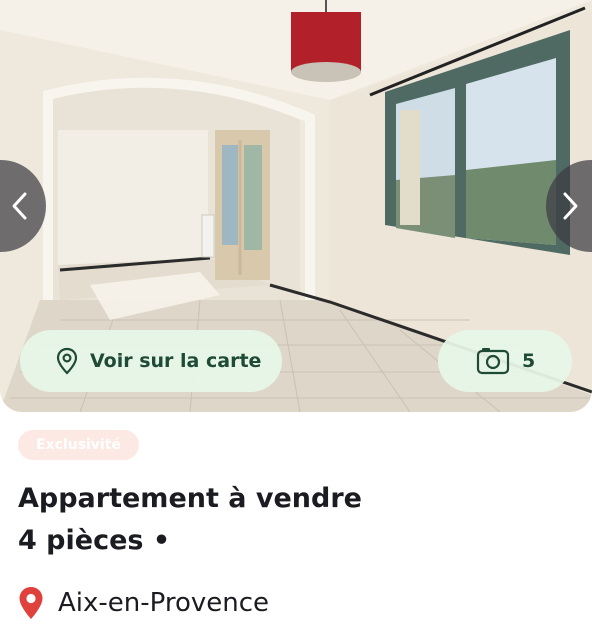 The width and height of the screenshot is (592, 640). What do you see at coordinates (570, 206) in the screenshot?
I see `chevron-right-icon` at bounding box center [570, 206].